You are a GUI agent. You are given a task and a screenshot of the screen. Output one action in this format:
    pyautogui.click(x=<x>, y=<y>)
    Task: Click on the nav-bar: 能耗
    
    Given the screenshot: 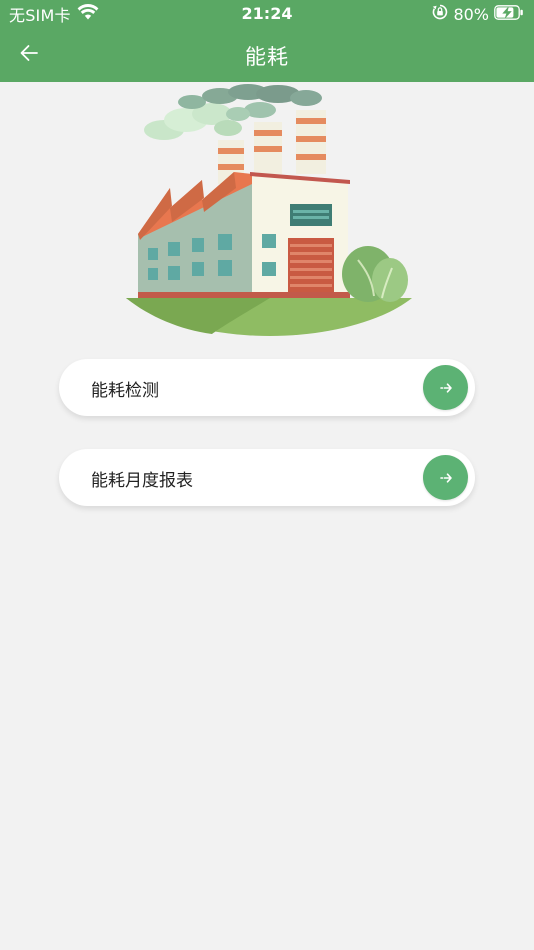 What is the action you would take?
    pyautogui.click(x=267, y=55)
    